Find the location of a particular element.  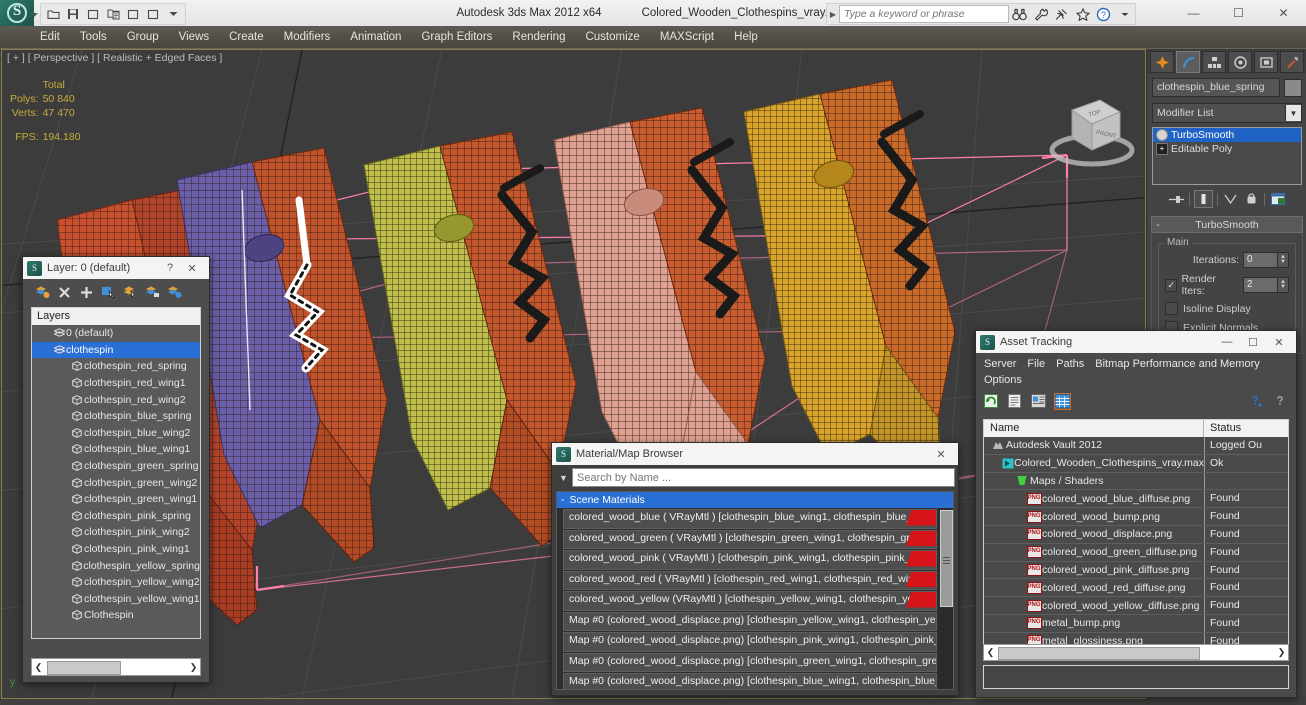

menu-item-customize: Customize is located at coordinates (612, 37).